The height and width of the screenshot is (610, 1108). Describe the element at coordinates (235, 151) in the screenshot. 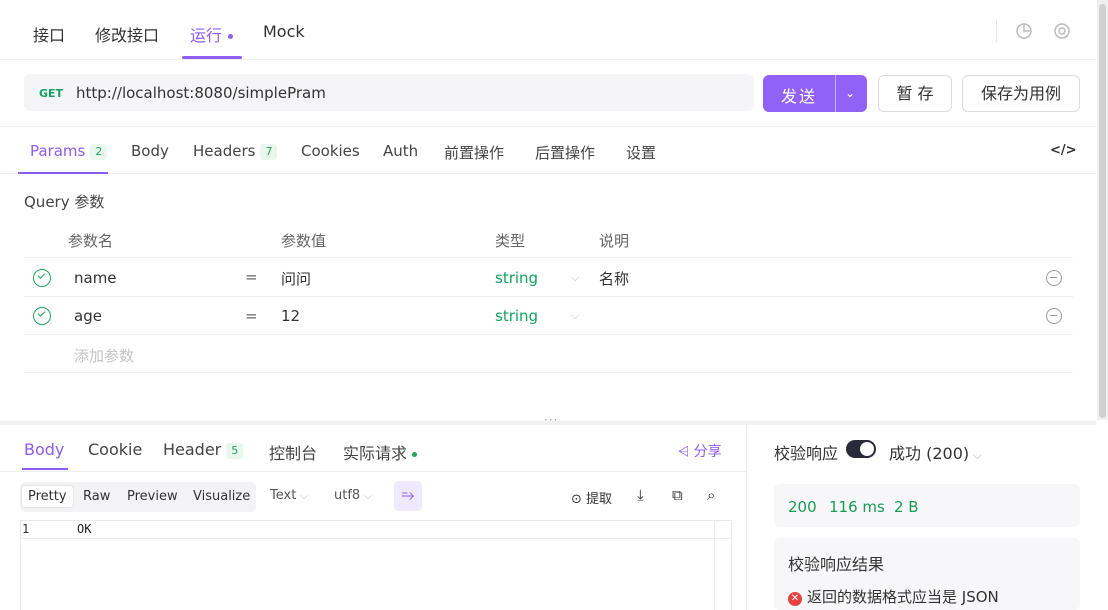

I see `tab-headers: Headers 7` at that location.